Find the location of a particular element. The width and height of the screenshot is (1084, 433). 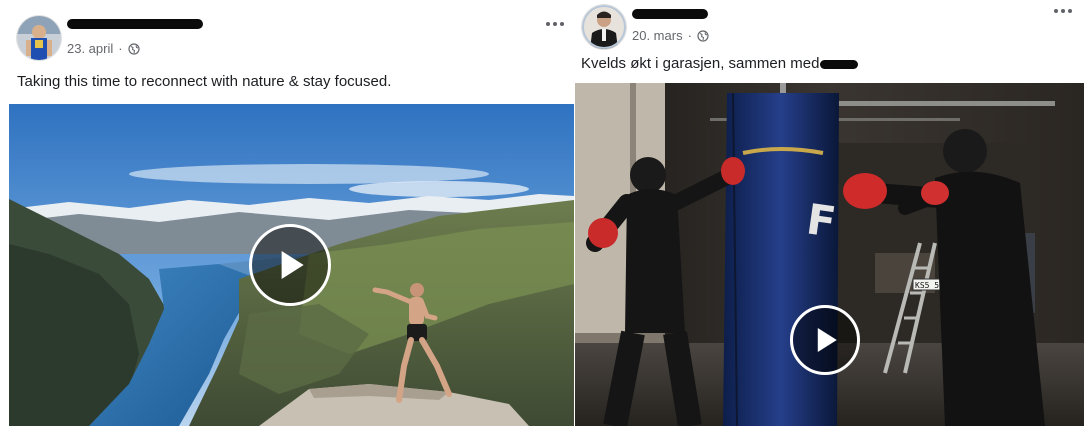

post-date: 20. mars is located at coordinates (657, 35).